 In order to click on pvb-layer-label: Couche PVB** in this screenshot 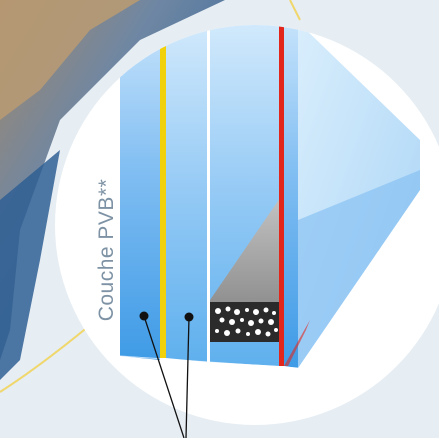, I will do `click(106, 250)`.